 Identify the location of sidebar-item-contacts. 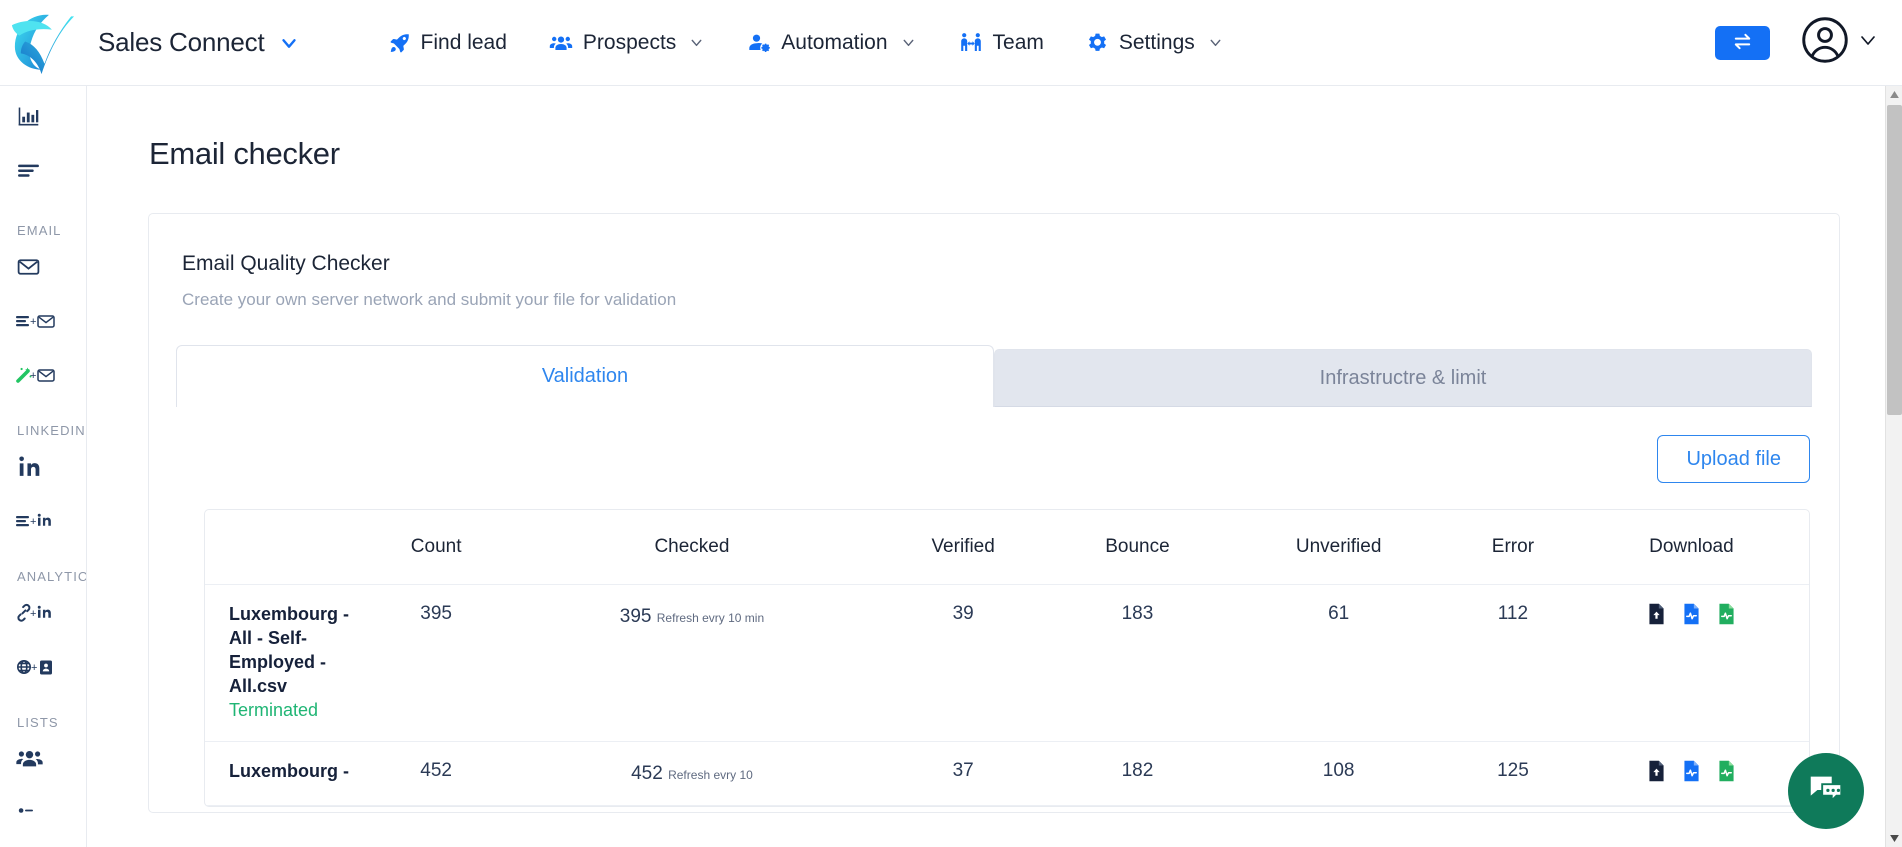
(43, 815).